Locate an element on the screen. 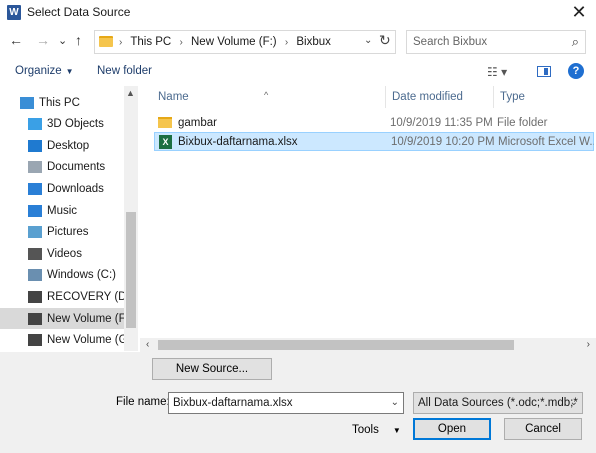  breadcrumb-new-volume: New Volume (F:) is located at coordinates (234, 42).